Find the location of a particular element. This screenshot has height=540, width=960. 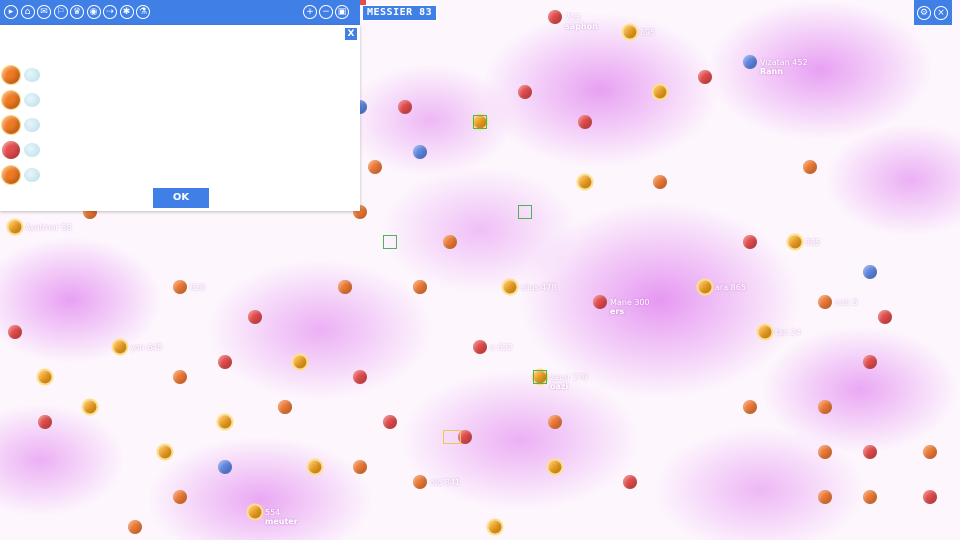

settings-icon: ⚙ is located at coordinates (924, 13).